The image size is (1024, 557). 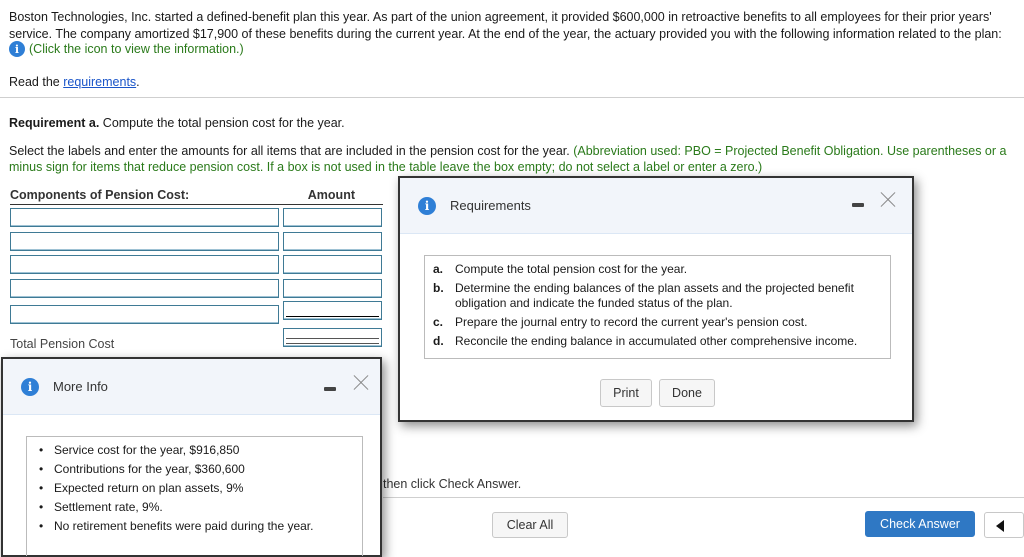 I want to click on item-text: Settlement rate, 9%., so click(x=108, y=507).